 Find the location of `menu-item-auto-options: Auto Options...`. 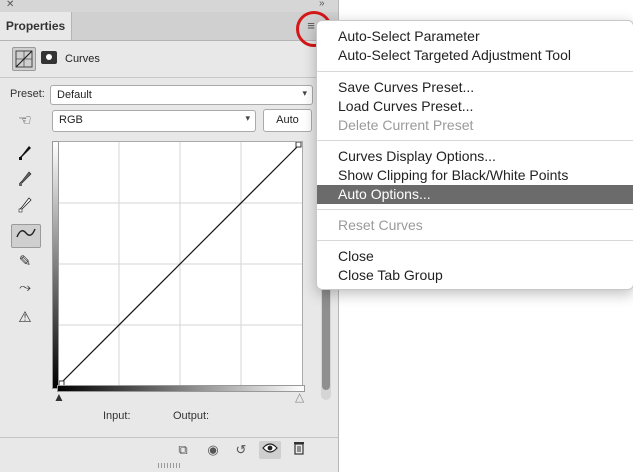

menu-item-auto-options: Auto Options... is located at coordinates (475, 194).